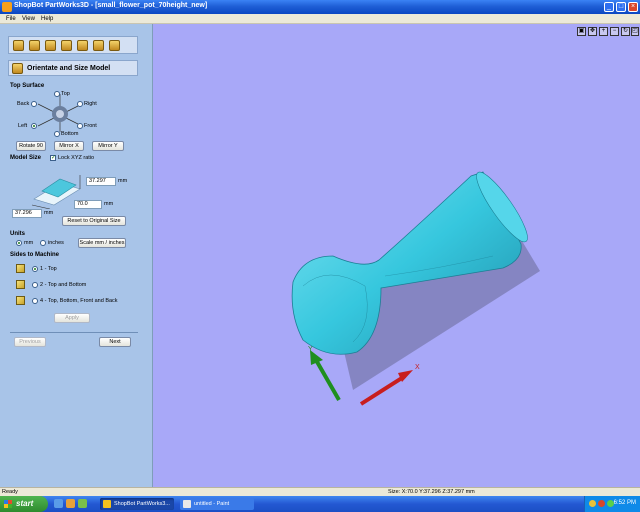  I want to click on finishing-icon, so click(82, 45).